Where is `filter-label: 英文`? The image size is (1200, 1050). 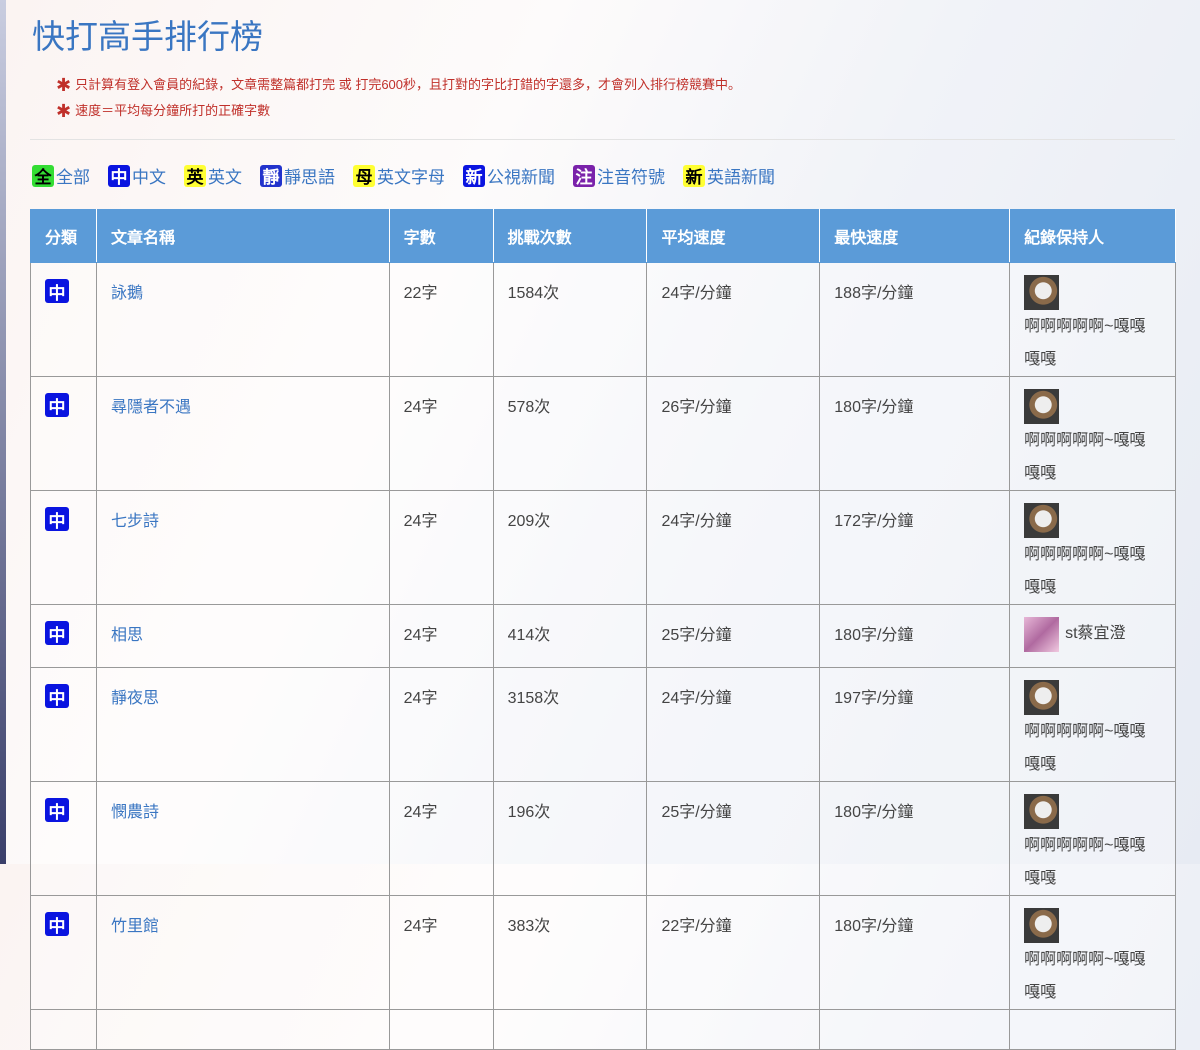 filter-label: 英文 is located at coordinates (225, 177).